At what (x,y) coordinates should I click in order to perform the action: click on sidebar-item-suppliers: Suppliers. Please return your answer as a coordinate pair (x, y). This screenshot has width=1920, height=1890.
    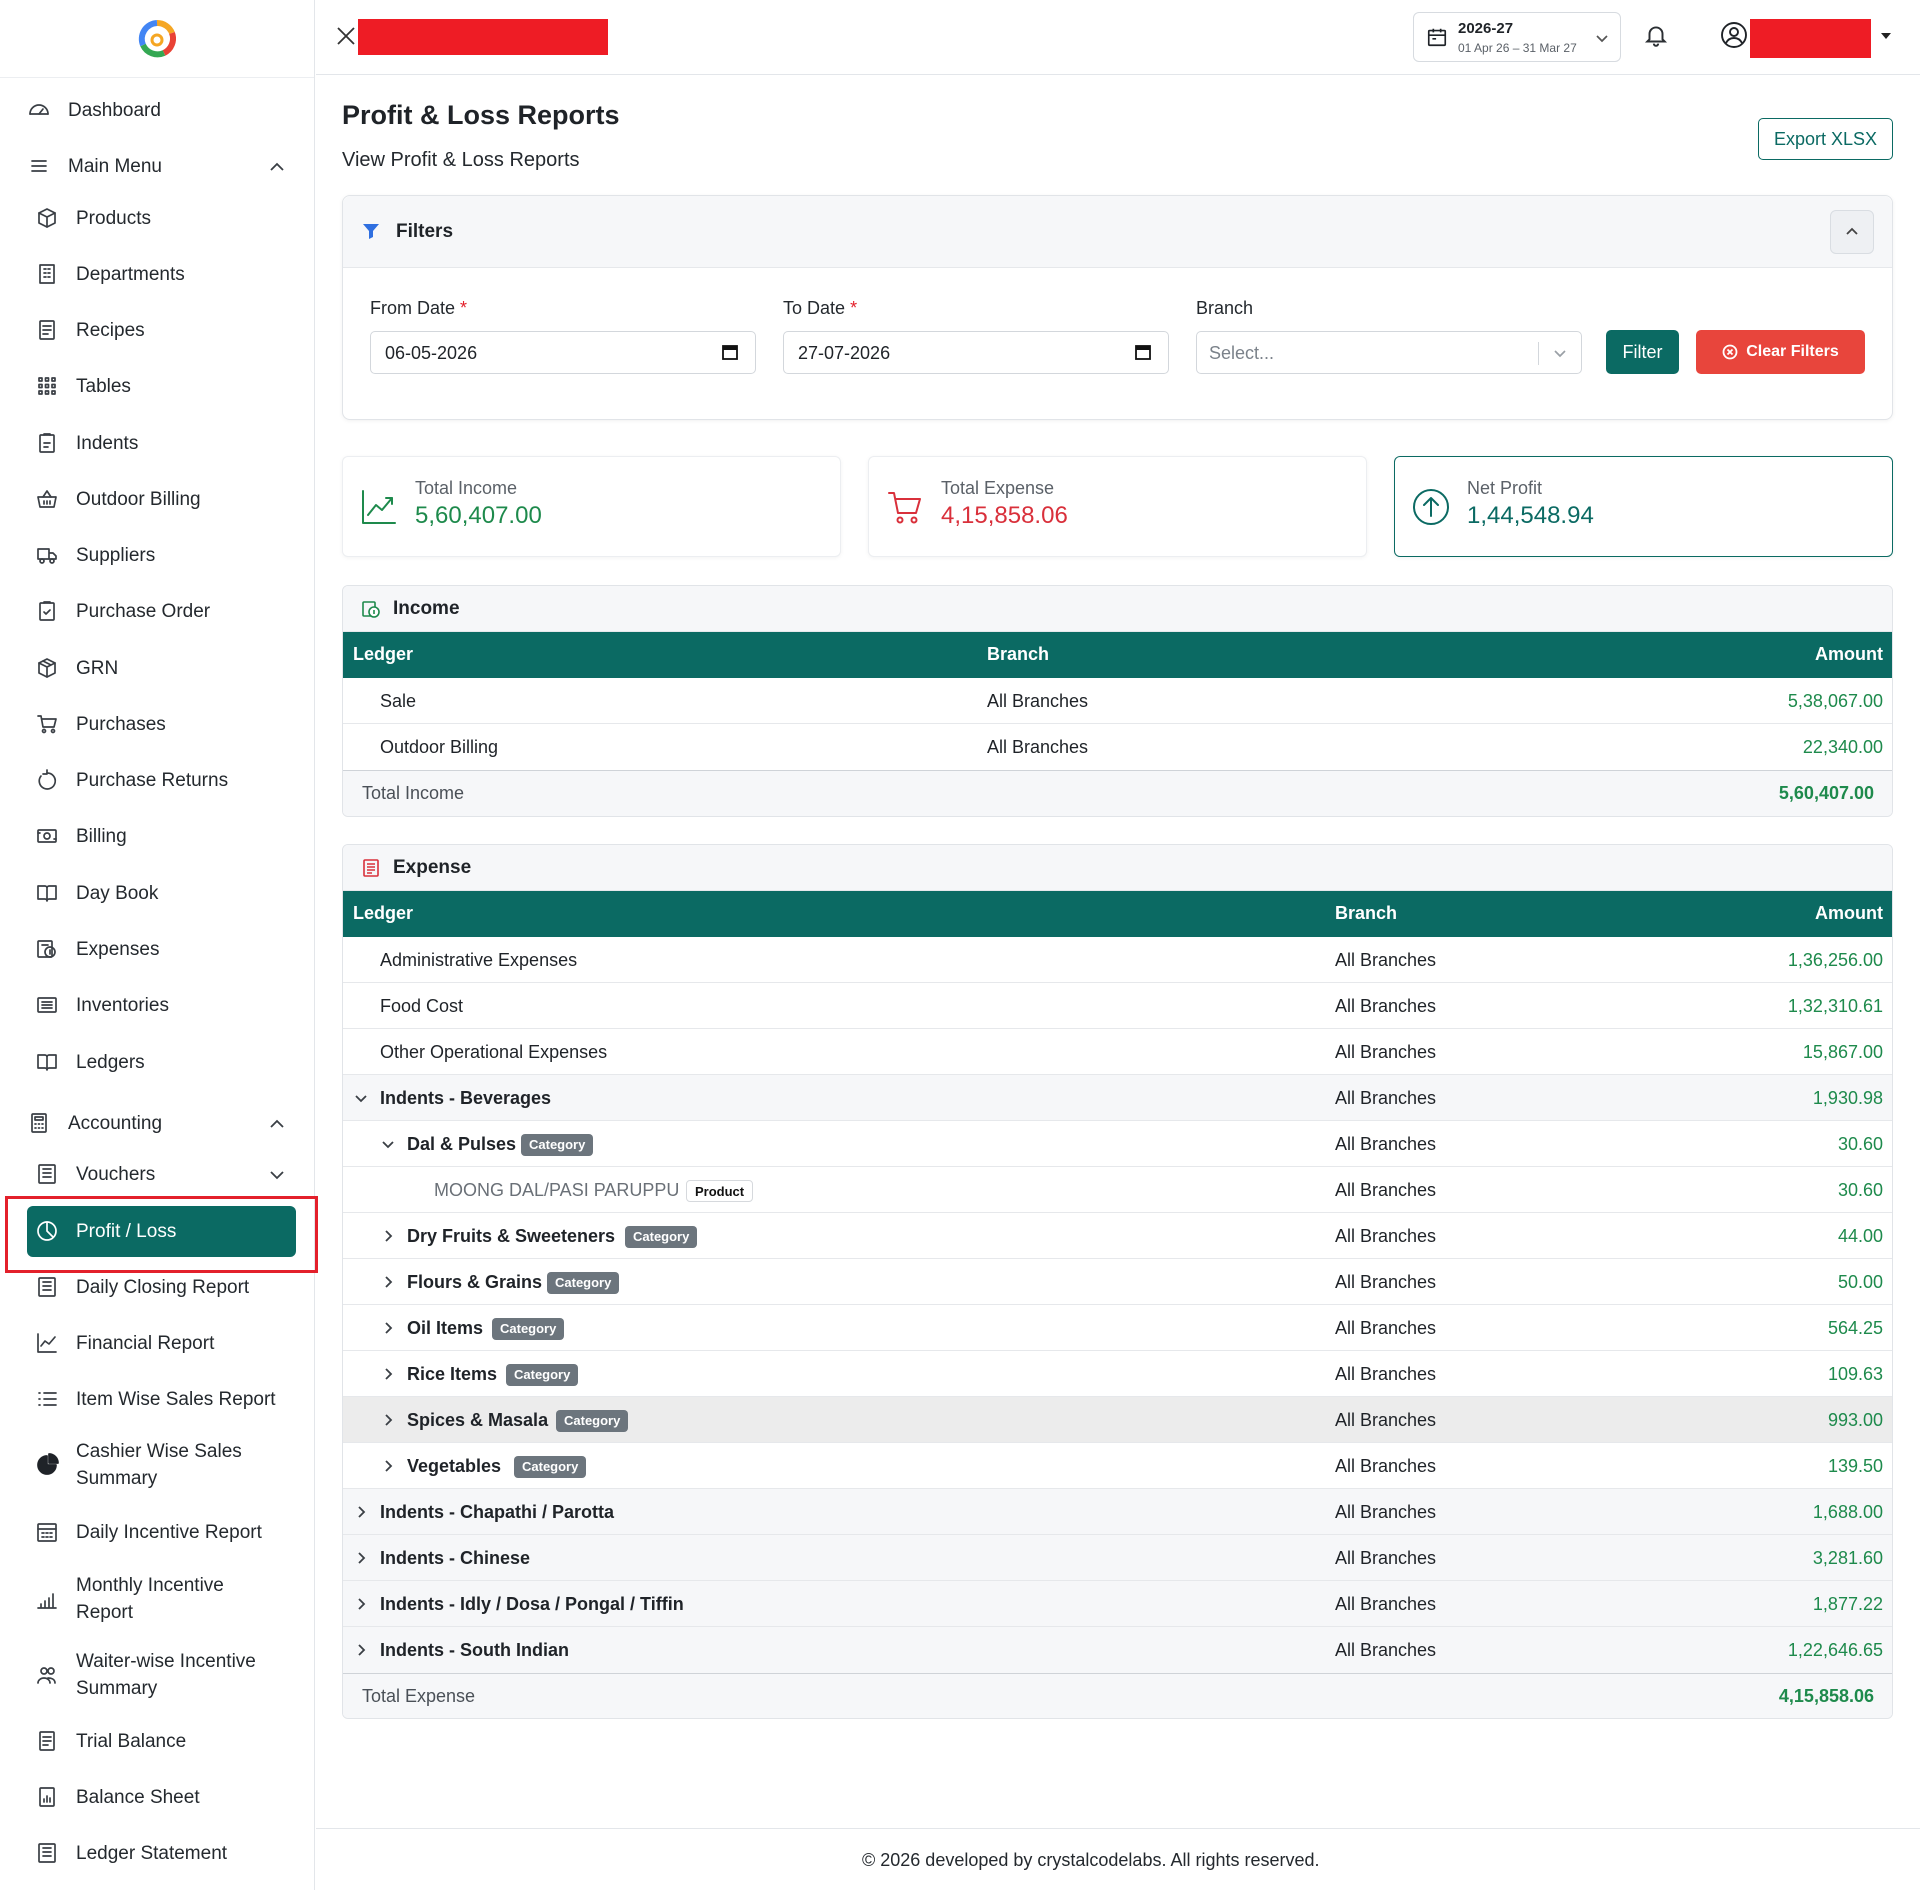
    Looking at the image, I should click on (157, 555).